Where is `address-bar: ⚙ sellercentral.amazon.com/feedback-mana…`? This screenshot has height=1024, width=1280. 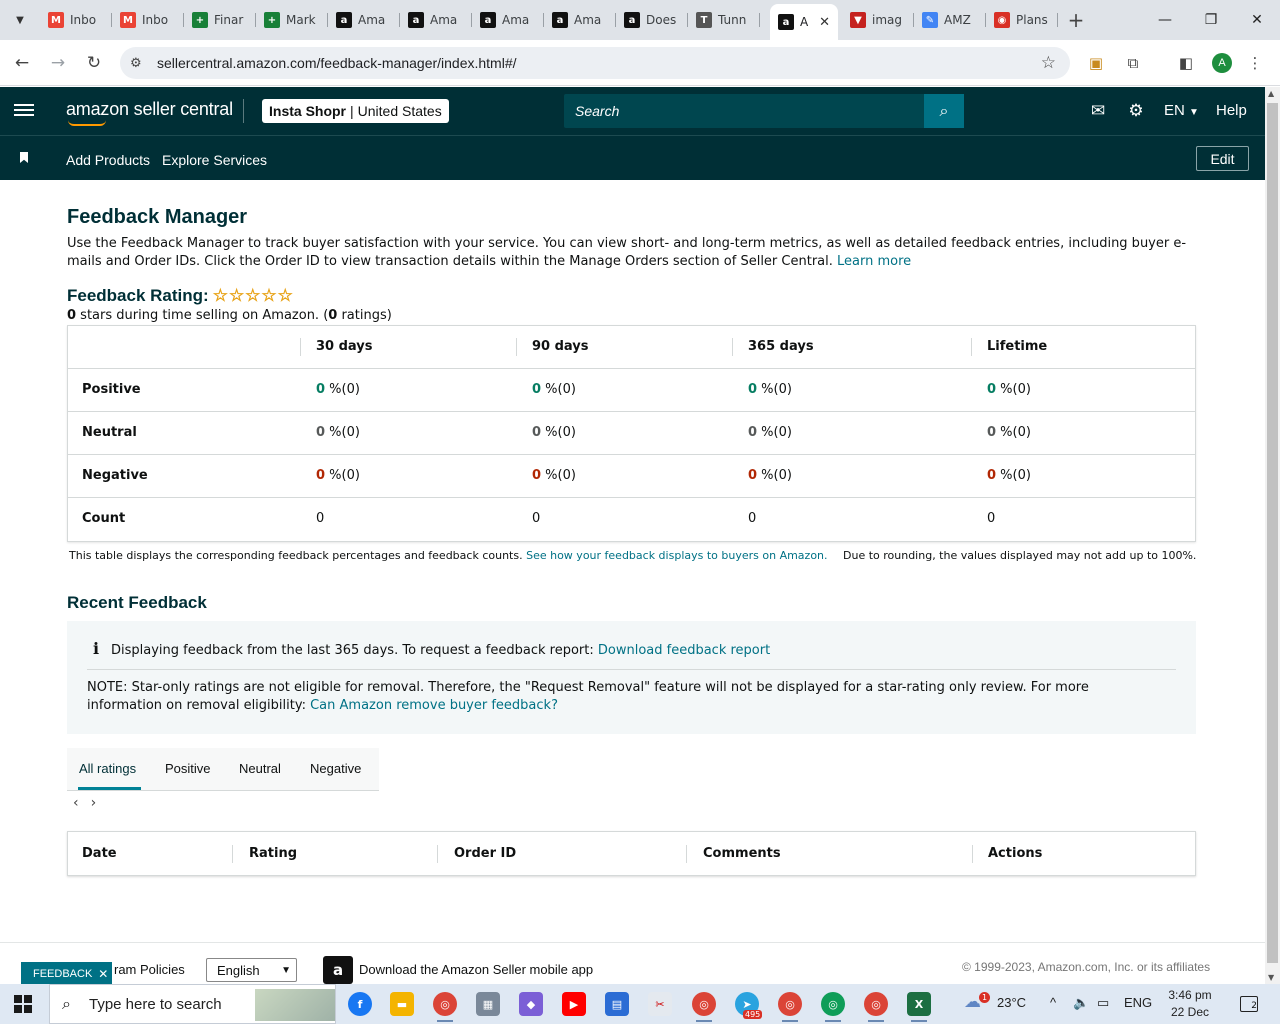
address-bar: ⚙ sellercentral.amazon.com/feedback-mana… is located at coordinates (595, 63).